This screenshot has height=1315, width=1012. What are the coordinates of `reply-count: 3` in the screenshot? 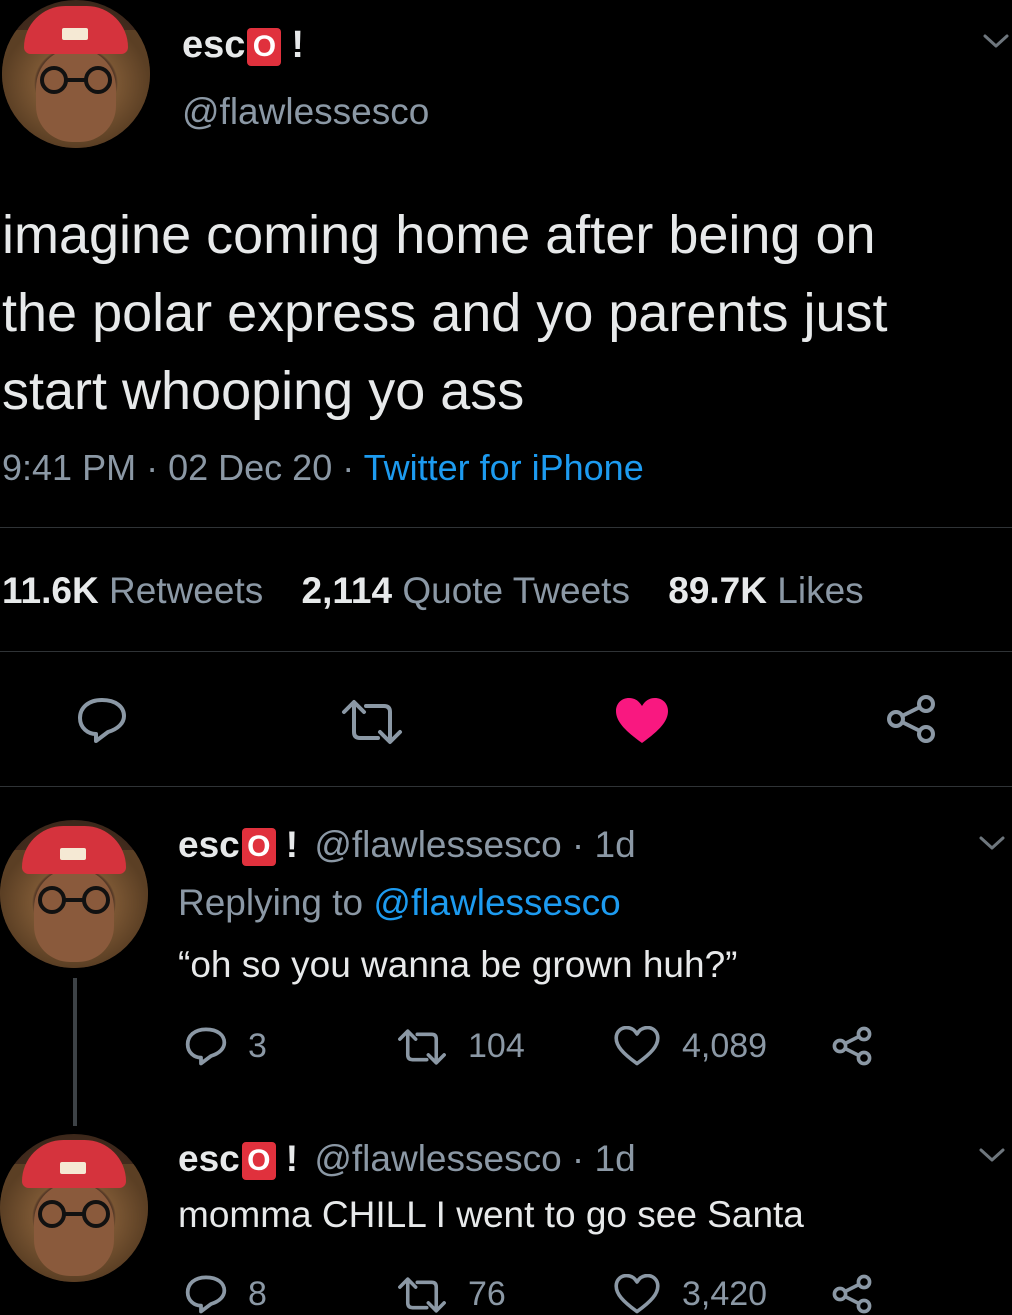 It's located at (257, 1046).